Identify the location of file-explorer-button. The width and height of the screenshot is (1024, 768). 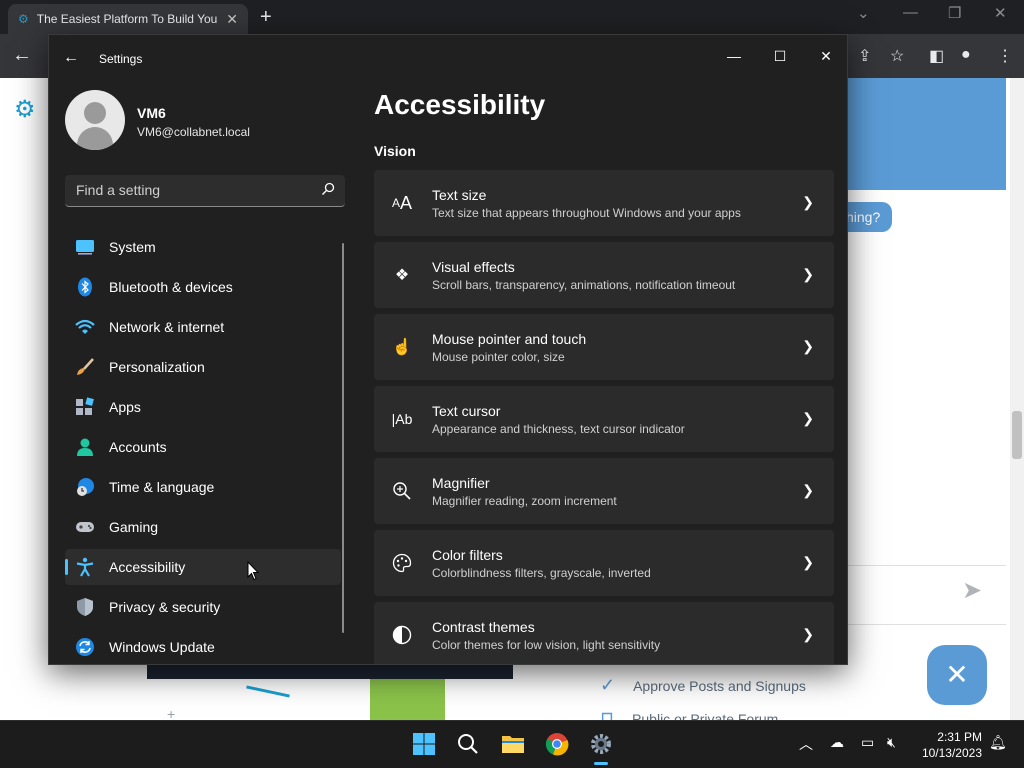
(513, 744).